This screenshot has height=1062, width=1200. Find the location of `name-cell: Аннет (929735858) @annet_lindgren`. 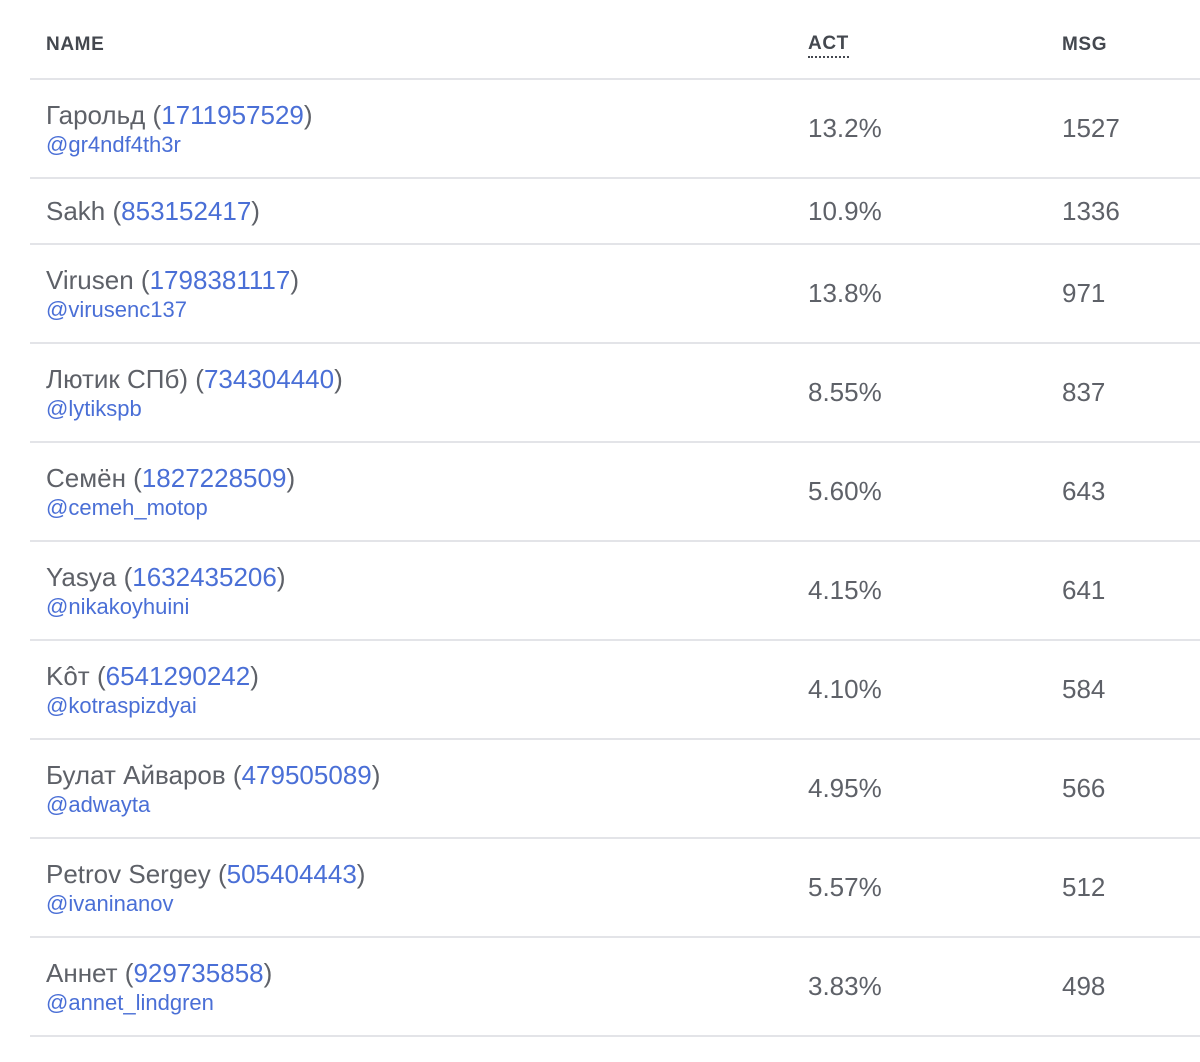

name-cell: Аннет (929735858) @annet_lindgren is located at coordinates (159, 986).